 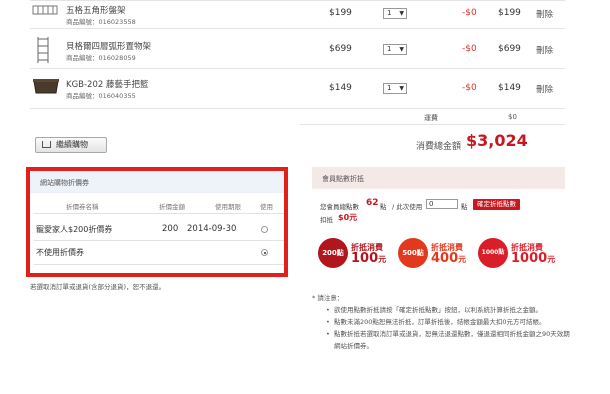 What do you see at coordinates (98, 287) in the screenshot?
I see `partial-note: 若選取消訂單或退貨(含部分退貨)，恕不退還。` at bounding box center [98, 287].